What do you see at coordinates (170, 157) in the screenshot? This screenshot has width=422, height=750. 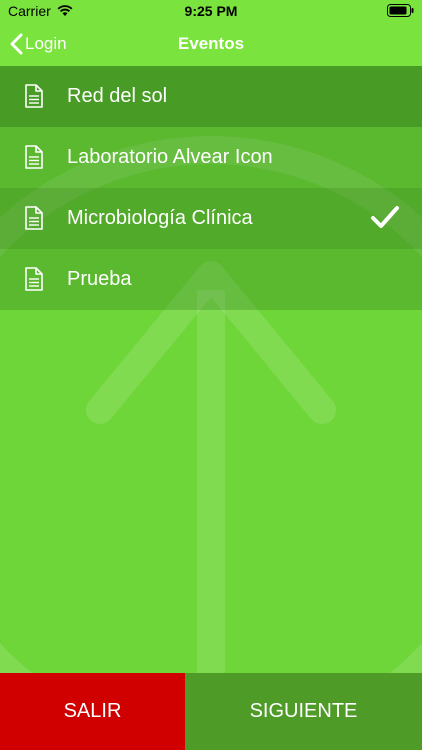 I see `list-item-label: Laboratorio Alvear Icon` at bounding box center [170, 157].